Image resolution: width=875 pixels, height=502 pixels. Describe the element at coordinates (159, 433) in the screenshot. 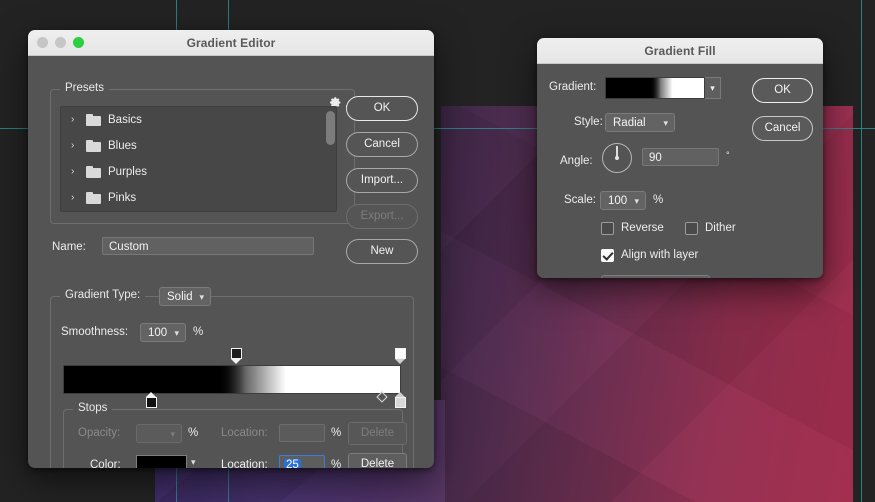

I see `opacity-select: ▾` at that location.